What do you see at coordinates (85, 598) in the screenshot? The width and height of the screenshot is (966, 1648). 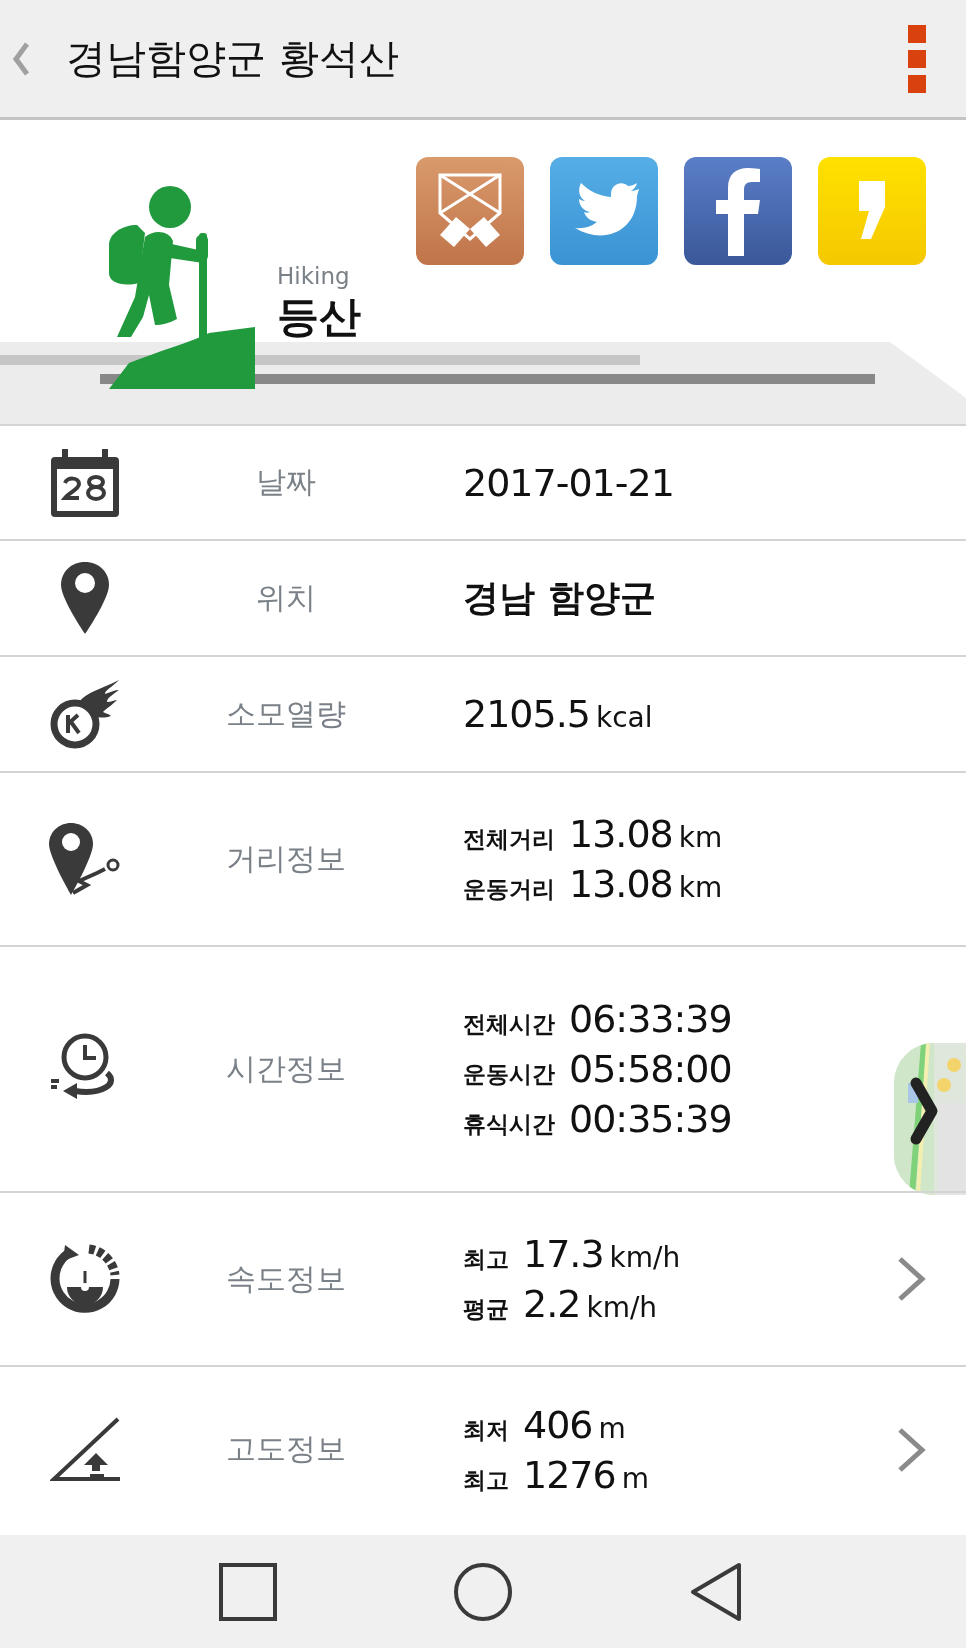 I see `location-pin-icon` at bounding box center [85, 598].